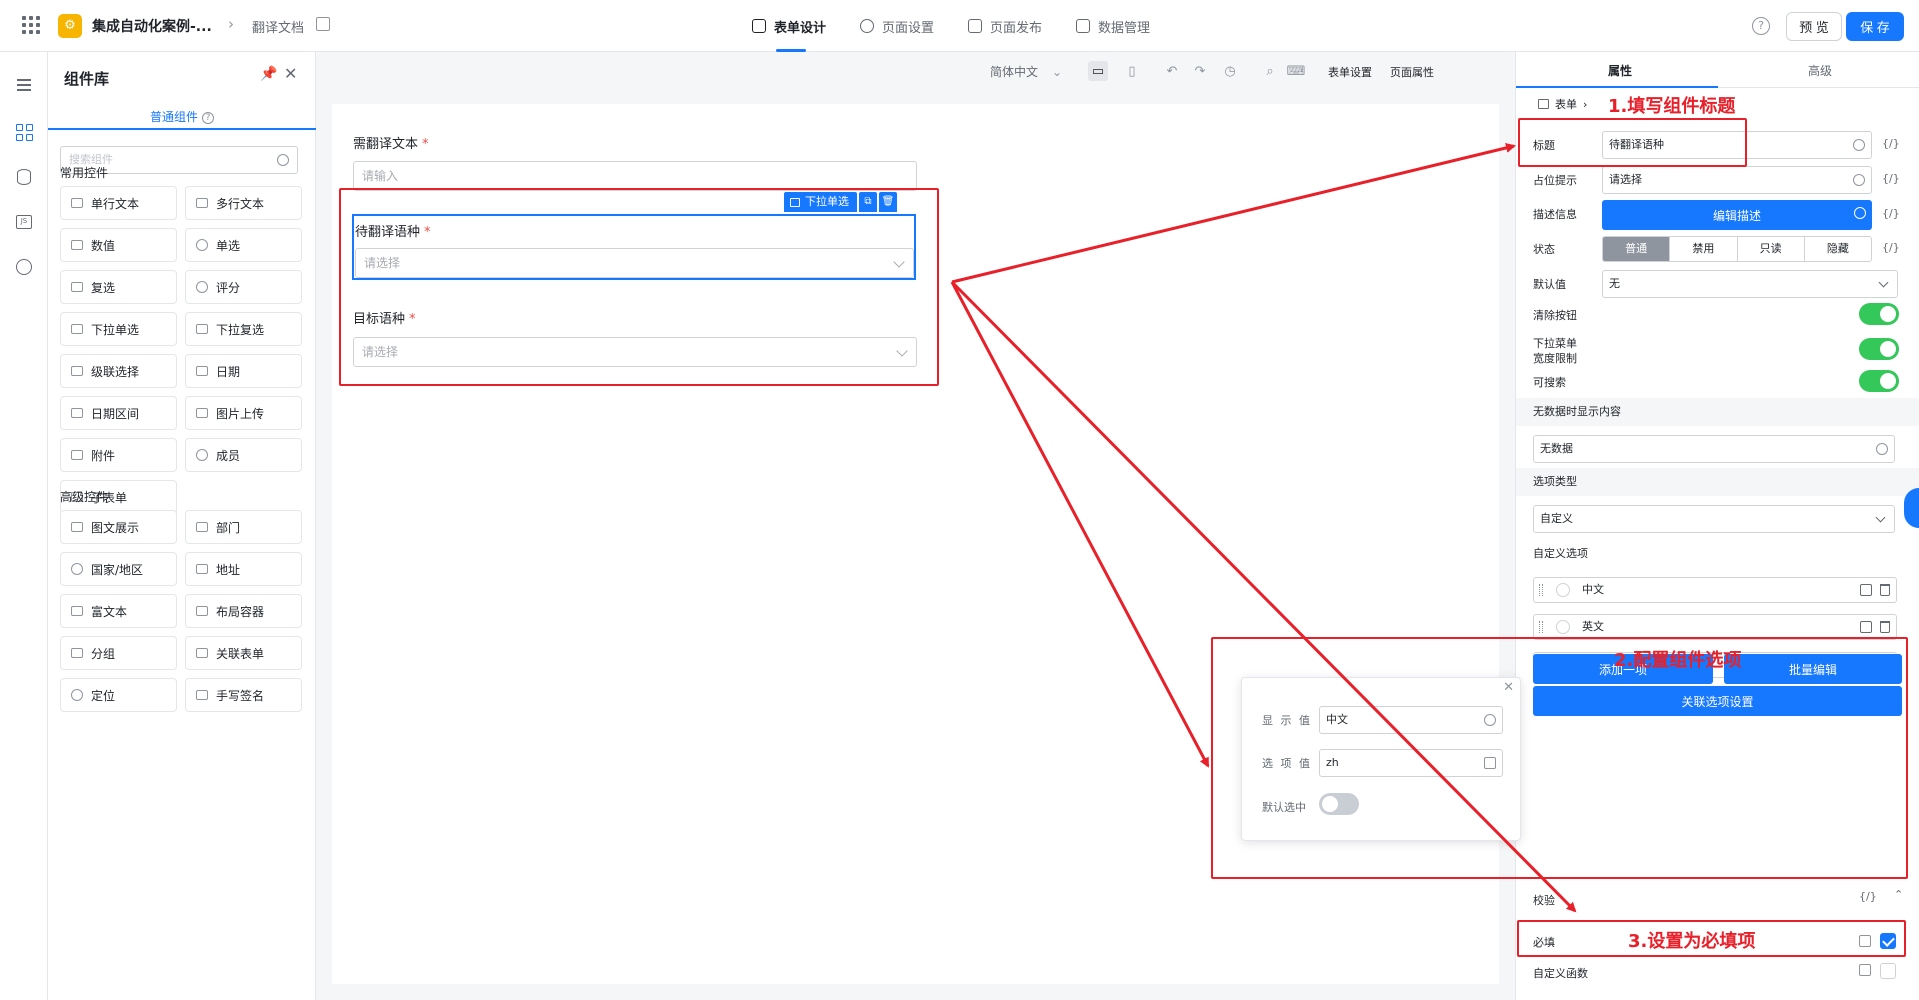  Describe the element at coordinates (1555, 214) in the screenshot. I see `description-label: 描述信息` at that location.